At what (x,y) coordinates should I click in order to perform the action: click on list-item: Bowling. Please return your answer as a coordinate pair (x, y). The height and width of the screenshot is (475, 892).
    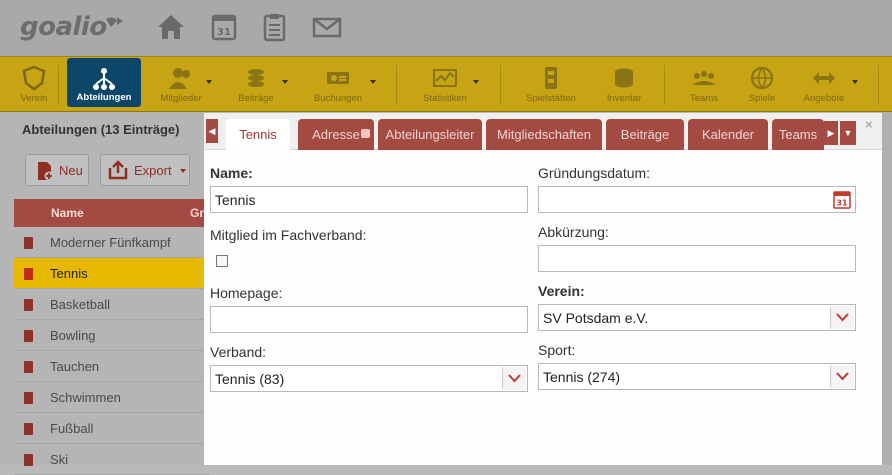
    Looking at the image, I should click on (112, 335).